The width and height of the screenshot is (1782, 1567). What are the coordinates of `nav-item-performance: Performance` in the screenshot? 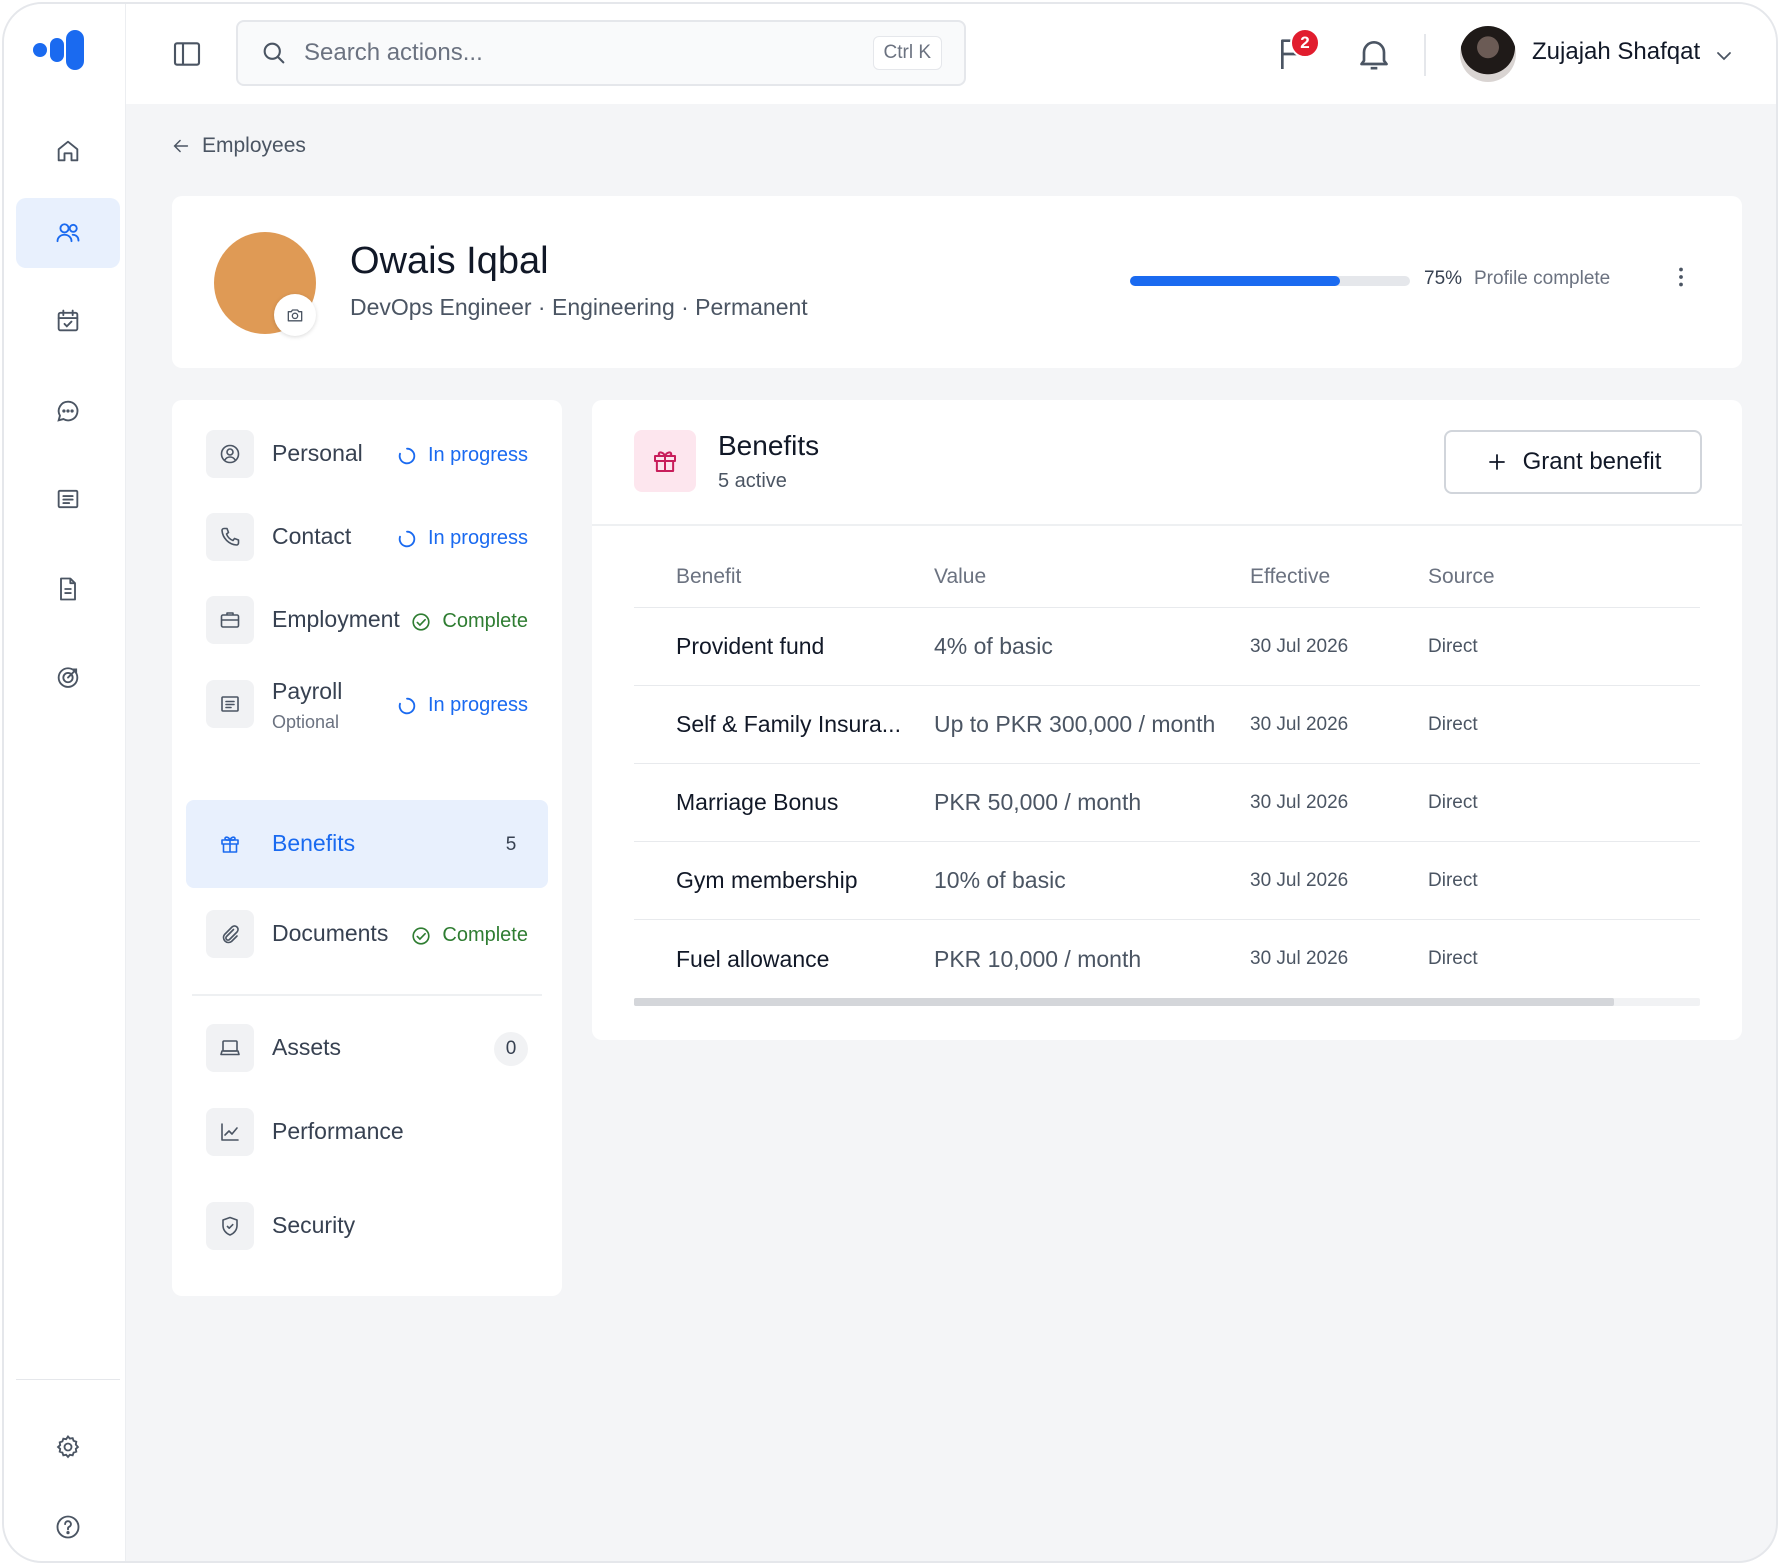 It's located at (367, 1132).